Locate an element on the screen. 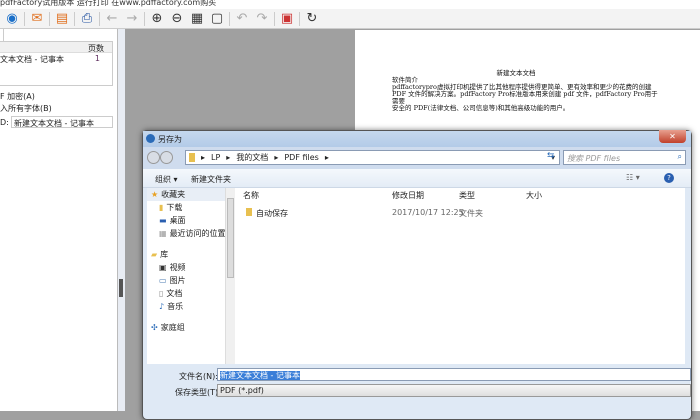 This screenshot has width=700, height=420. refresh-button: ⇆ is located at coordinates (551, 156).